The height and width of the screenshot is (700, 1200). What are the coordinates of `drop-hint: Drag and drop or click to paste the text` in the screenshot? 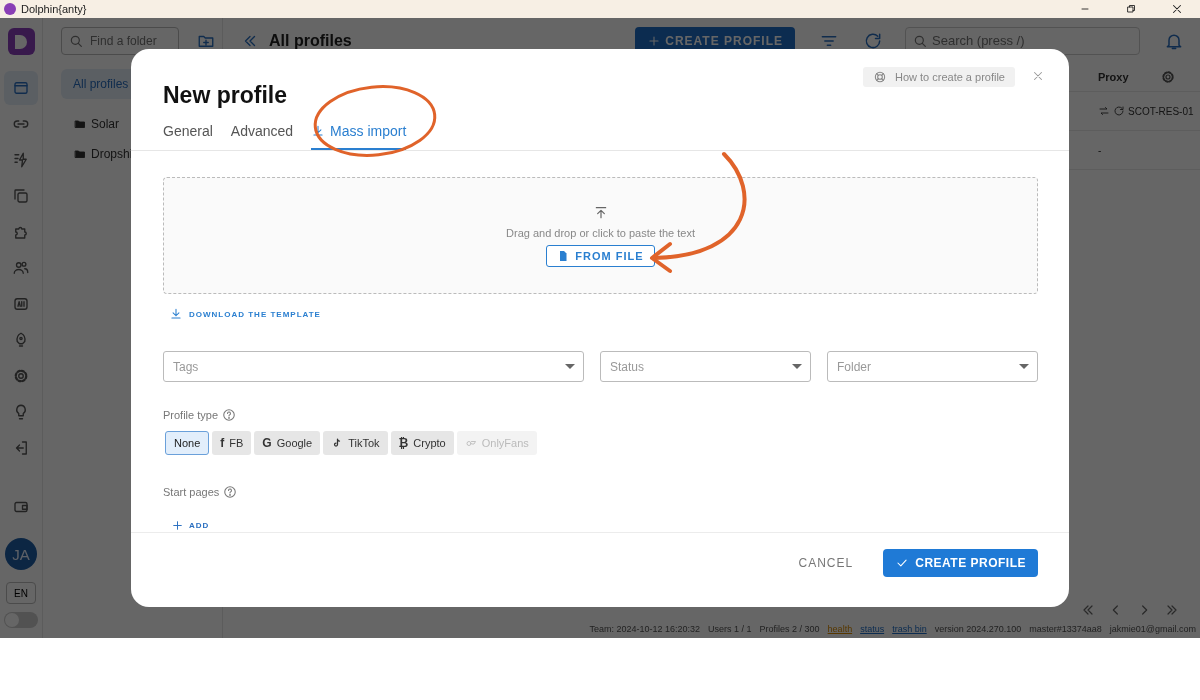 It's located at (600, 232).